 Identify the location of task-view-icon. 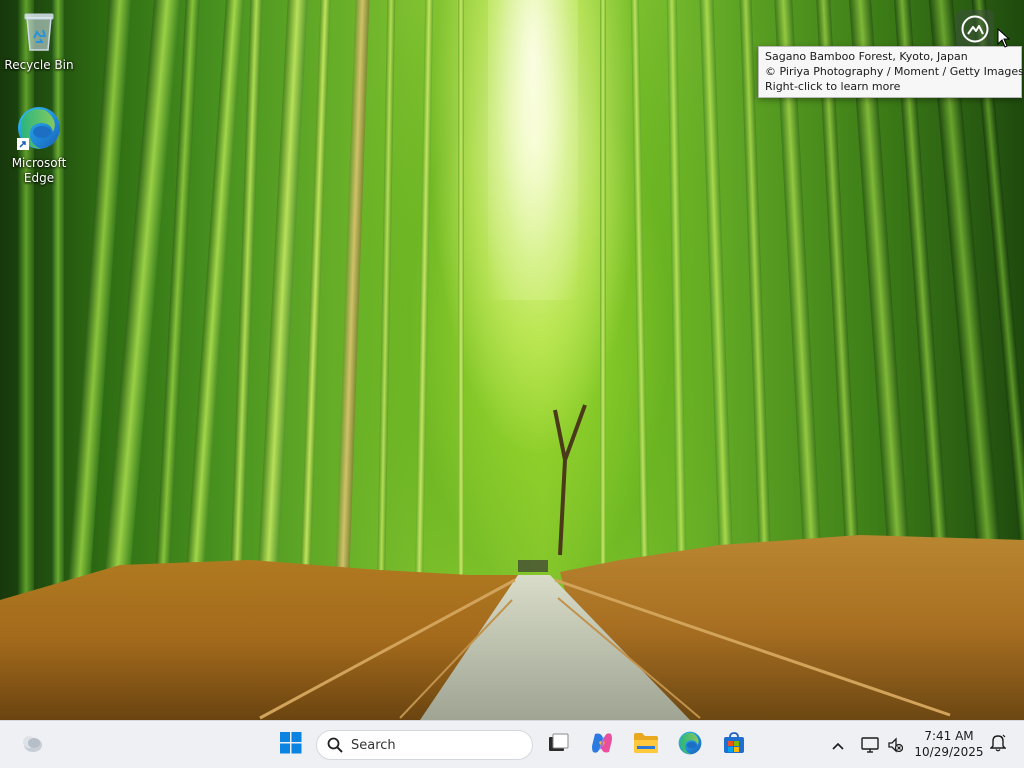
(558, 745).